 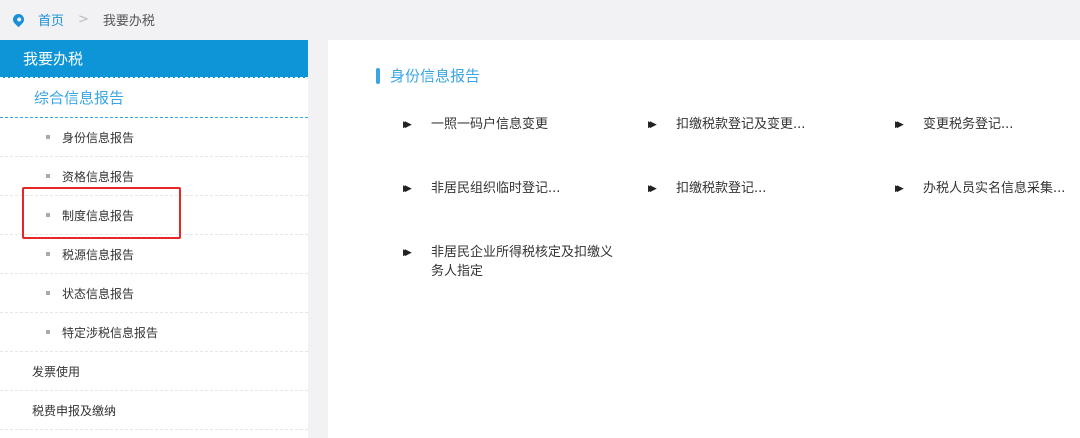 I want to click on sidebar-item-label: 税源信息报告, so click(x=98, y=254).